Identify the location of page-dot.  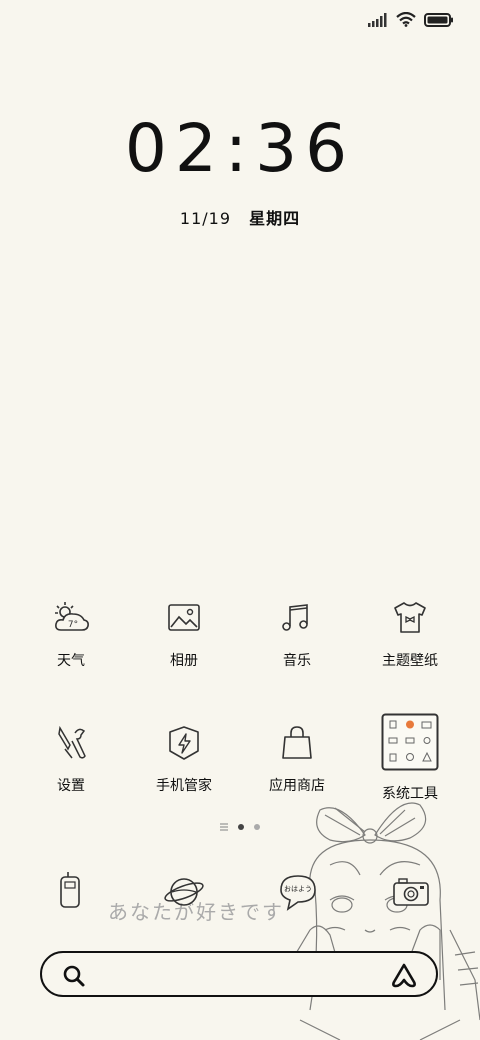
(257, 827).